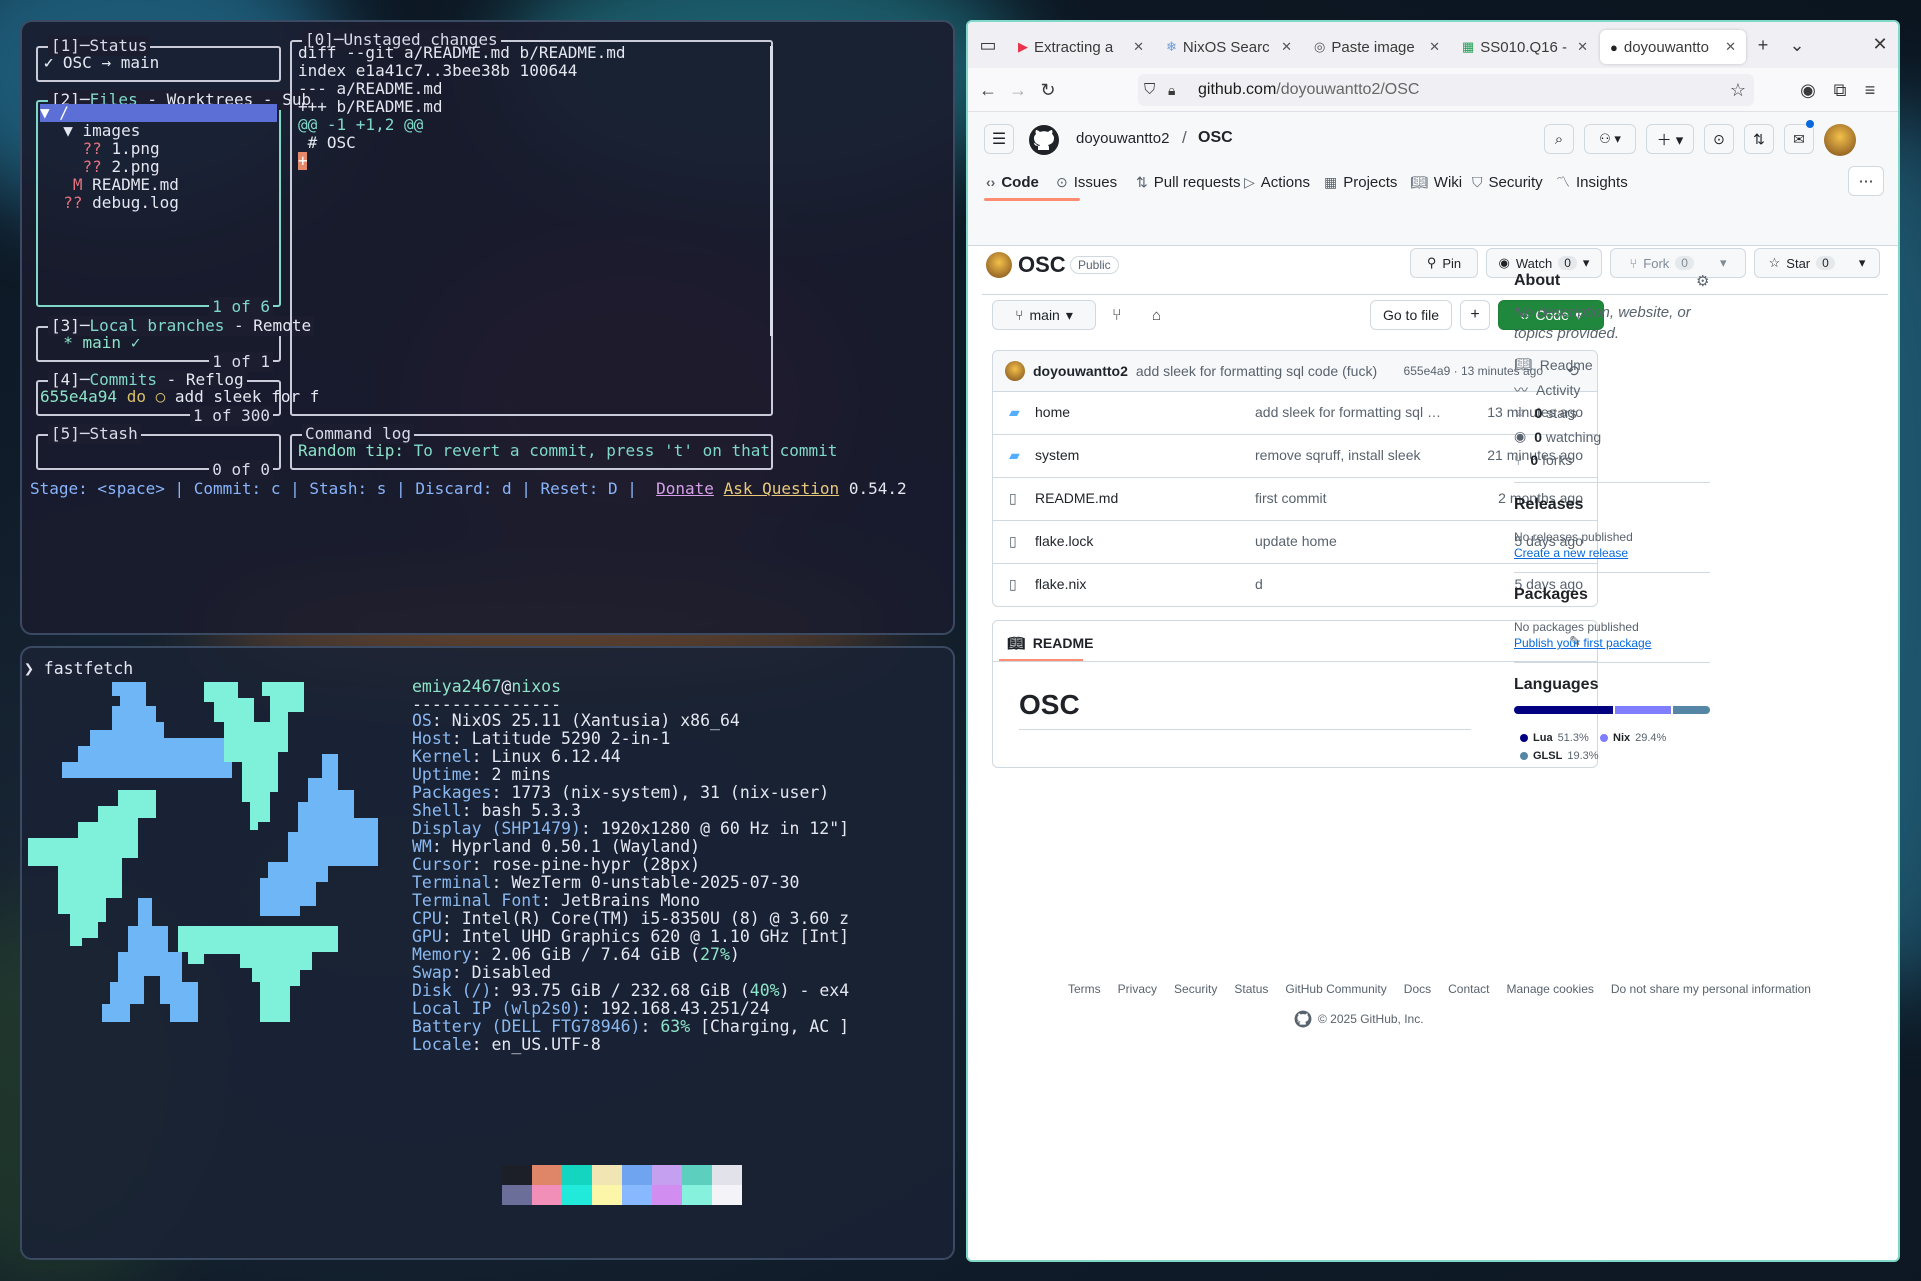 Image resolution: width=1921 pixels, height=1281 pixels. I want to click on menu-icon: ≡, so click(1870, 90).